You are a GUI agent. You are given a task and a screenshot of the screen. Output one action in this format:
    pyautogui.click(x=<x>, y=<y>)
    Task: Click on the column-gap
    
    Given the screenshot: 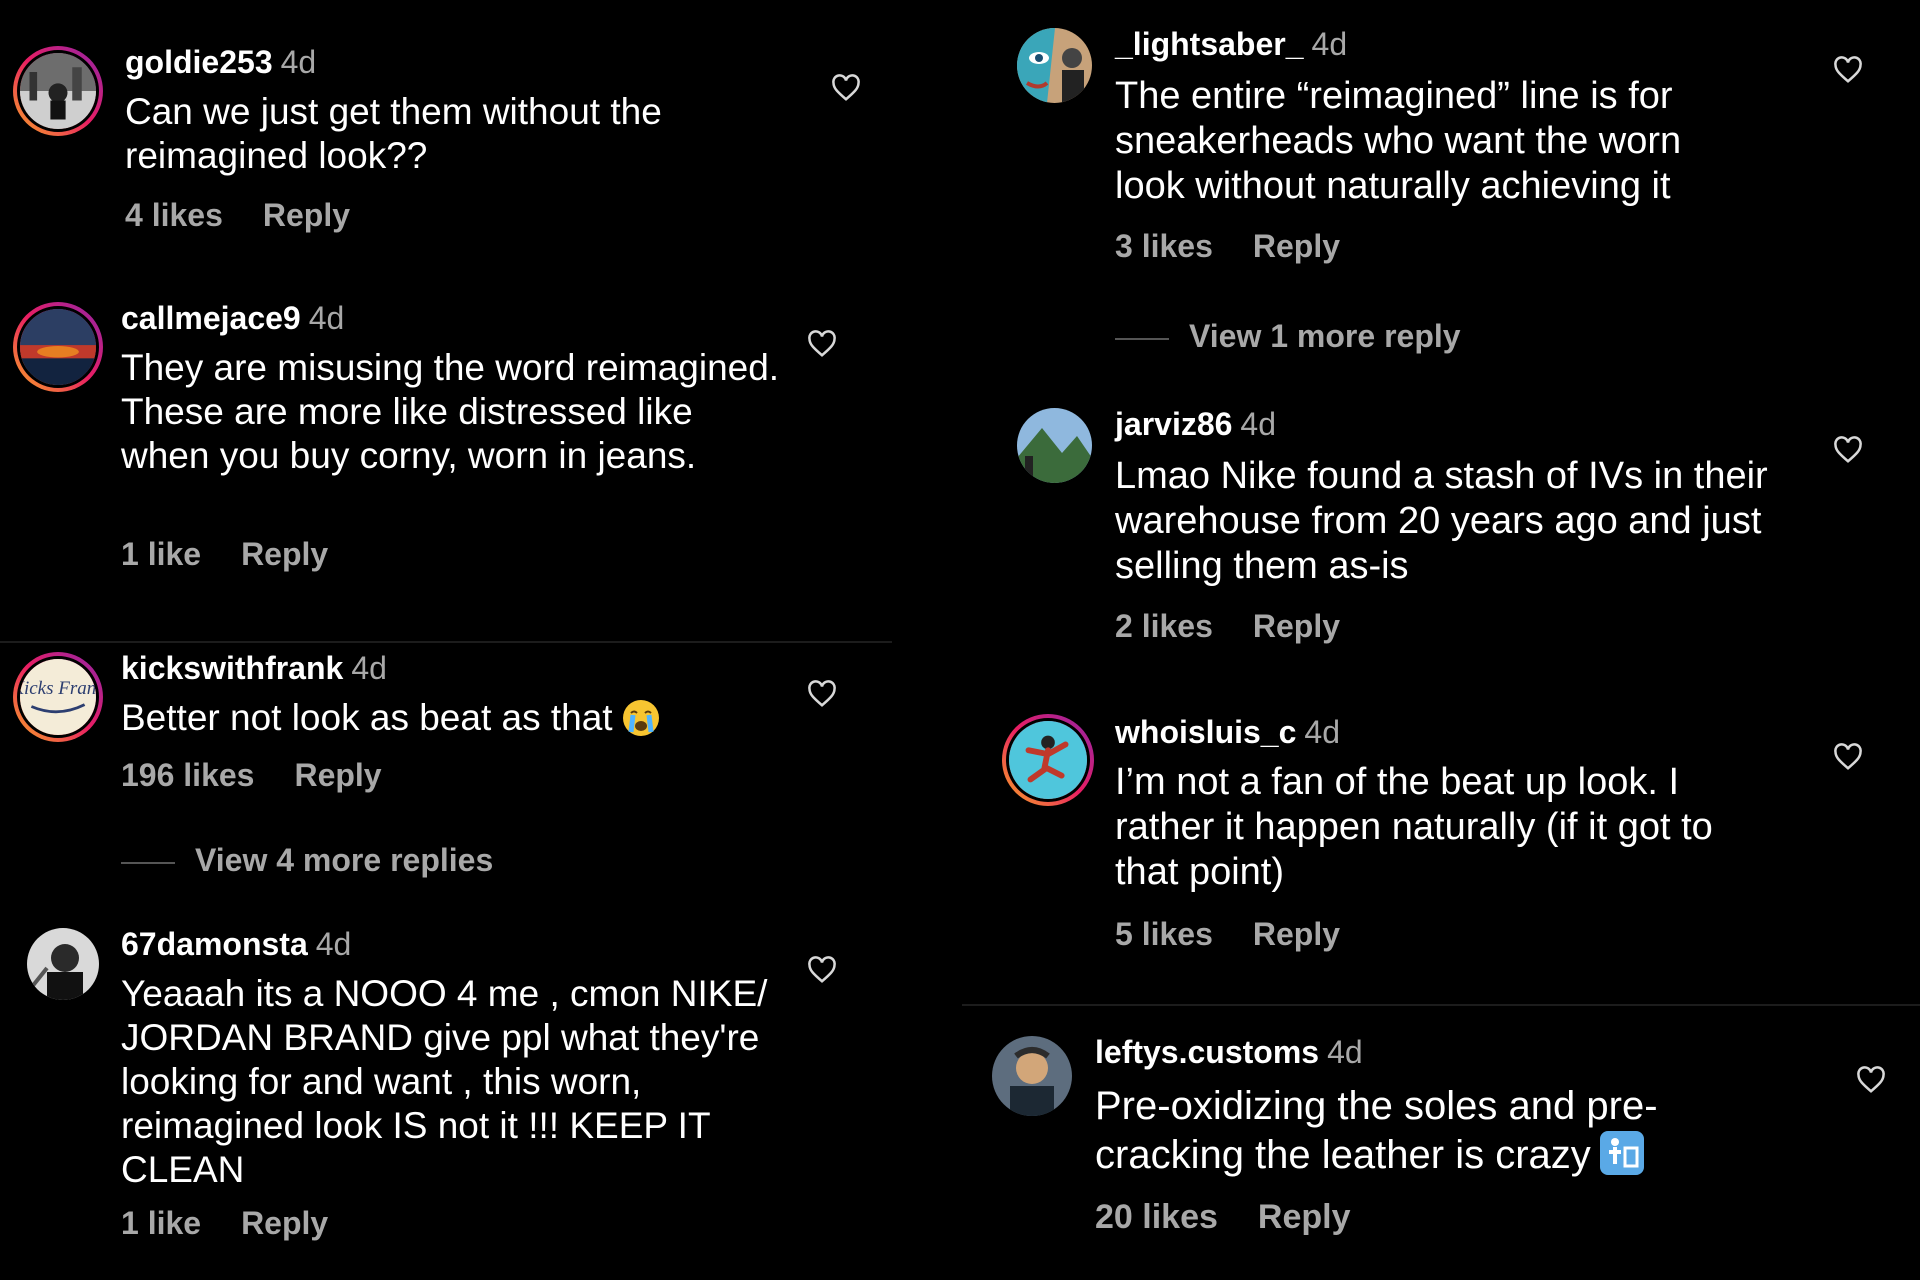 What is the action you would take?
    pyautogui.click(x=940, y=640)
    